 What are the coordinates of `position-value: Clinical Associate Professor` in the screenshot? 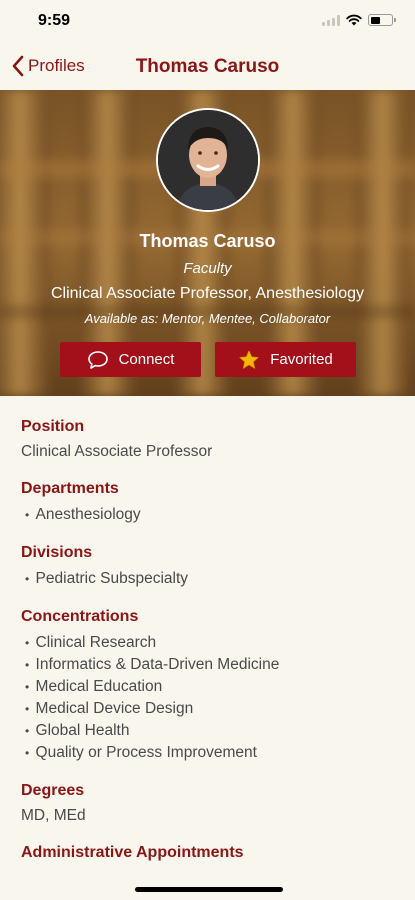 It's located at (117, 451).